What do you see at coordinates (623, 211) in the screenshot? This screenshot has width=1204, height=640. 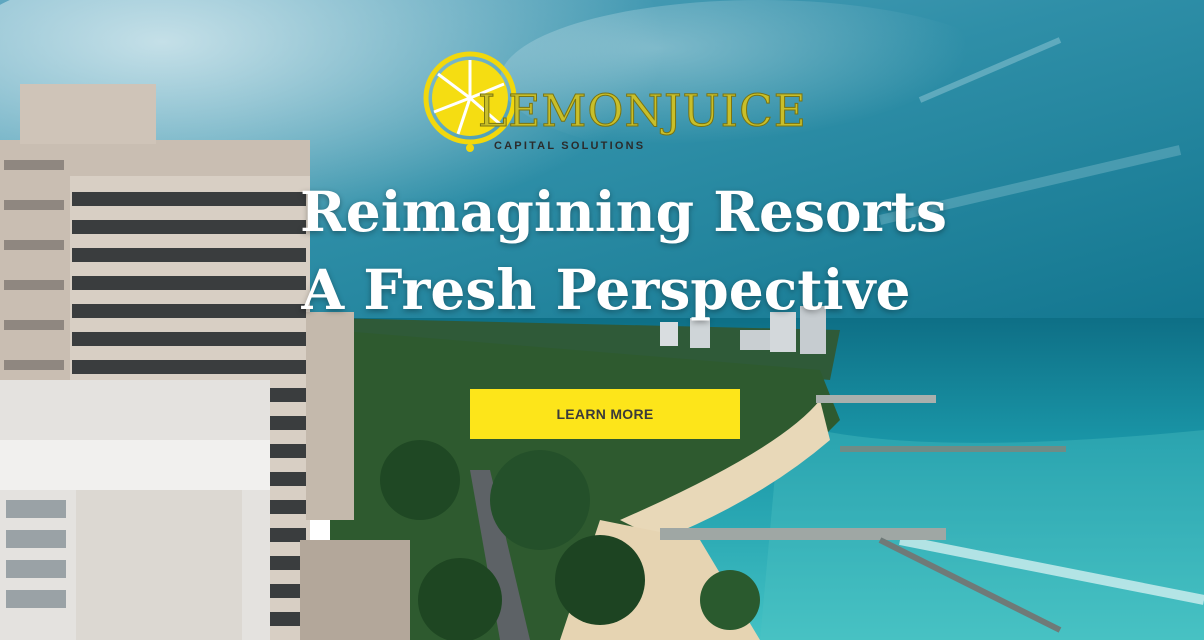 I see `hero-headline-line-1: Reimagining Resorts` at bounding box center [623, 211].